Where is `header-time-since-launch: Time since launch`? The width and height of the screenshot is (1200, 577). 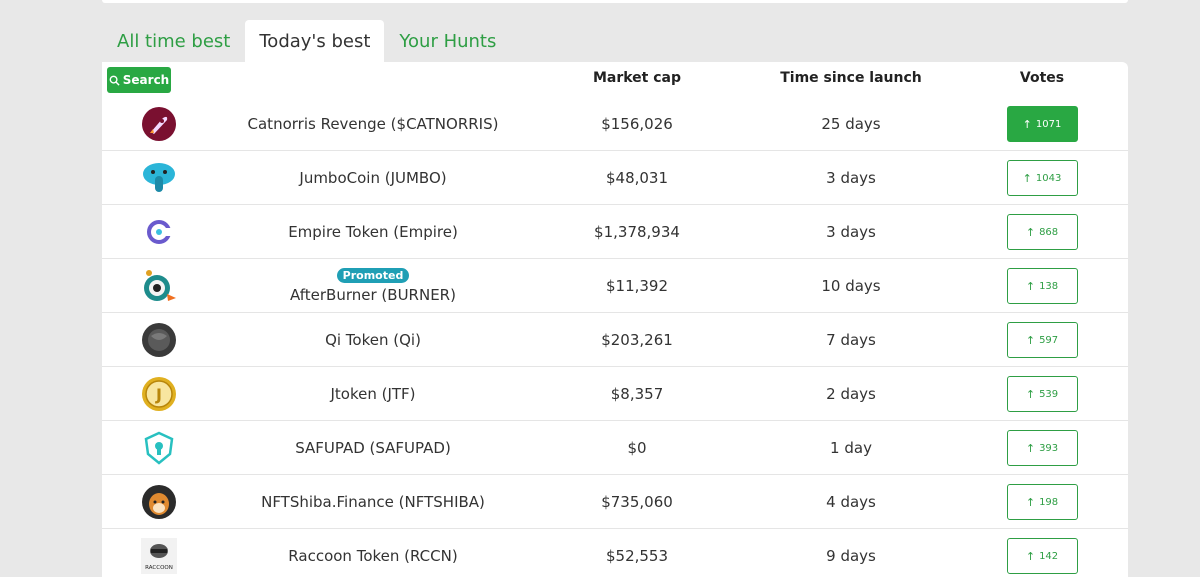 header-time-since-launch: Time since launch is located at coordinates (851, 78).